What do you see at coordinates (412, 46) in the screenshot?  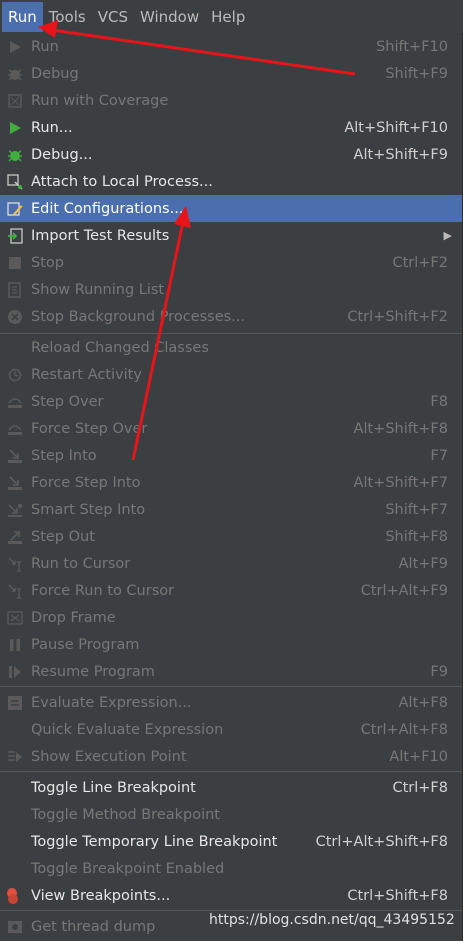 I see `menu-item-shortcut: Shift+F10` at bounding box center [412, 46].